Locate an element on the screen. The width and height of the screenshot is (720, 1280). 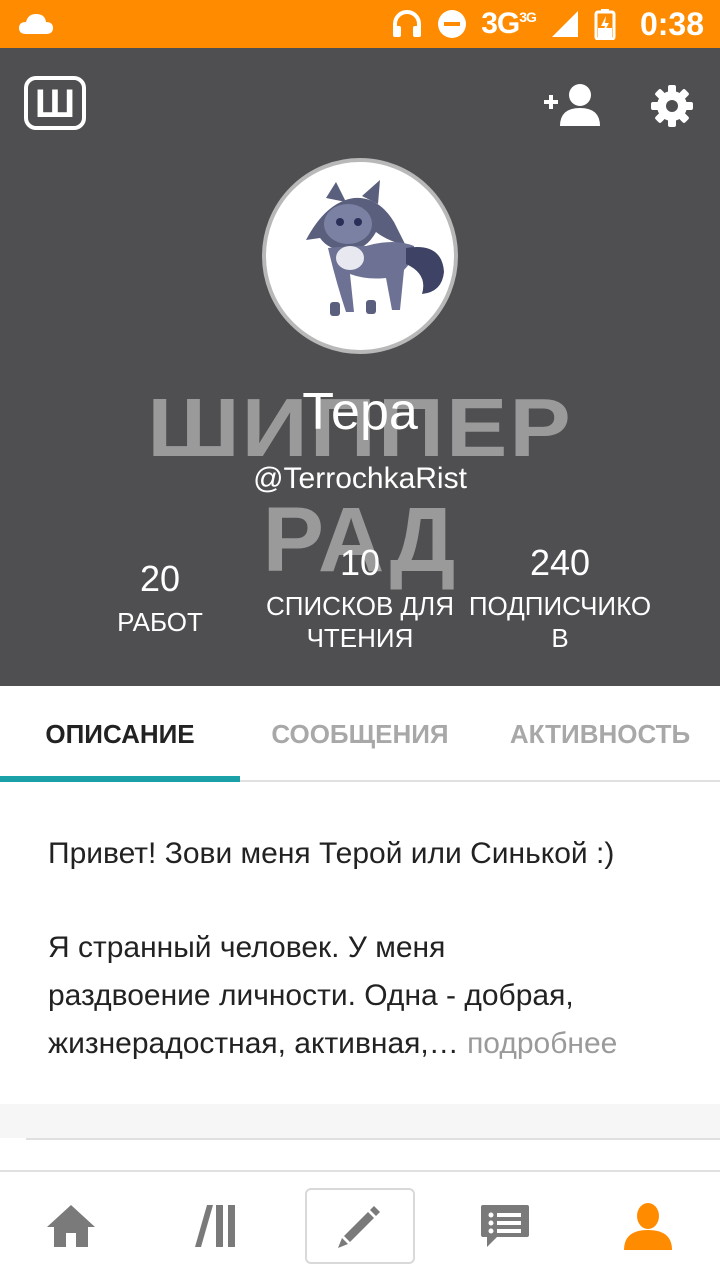
description-line: Я странный человек. У меня is located at coordinates (247, 947).